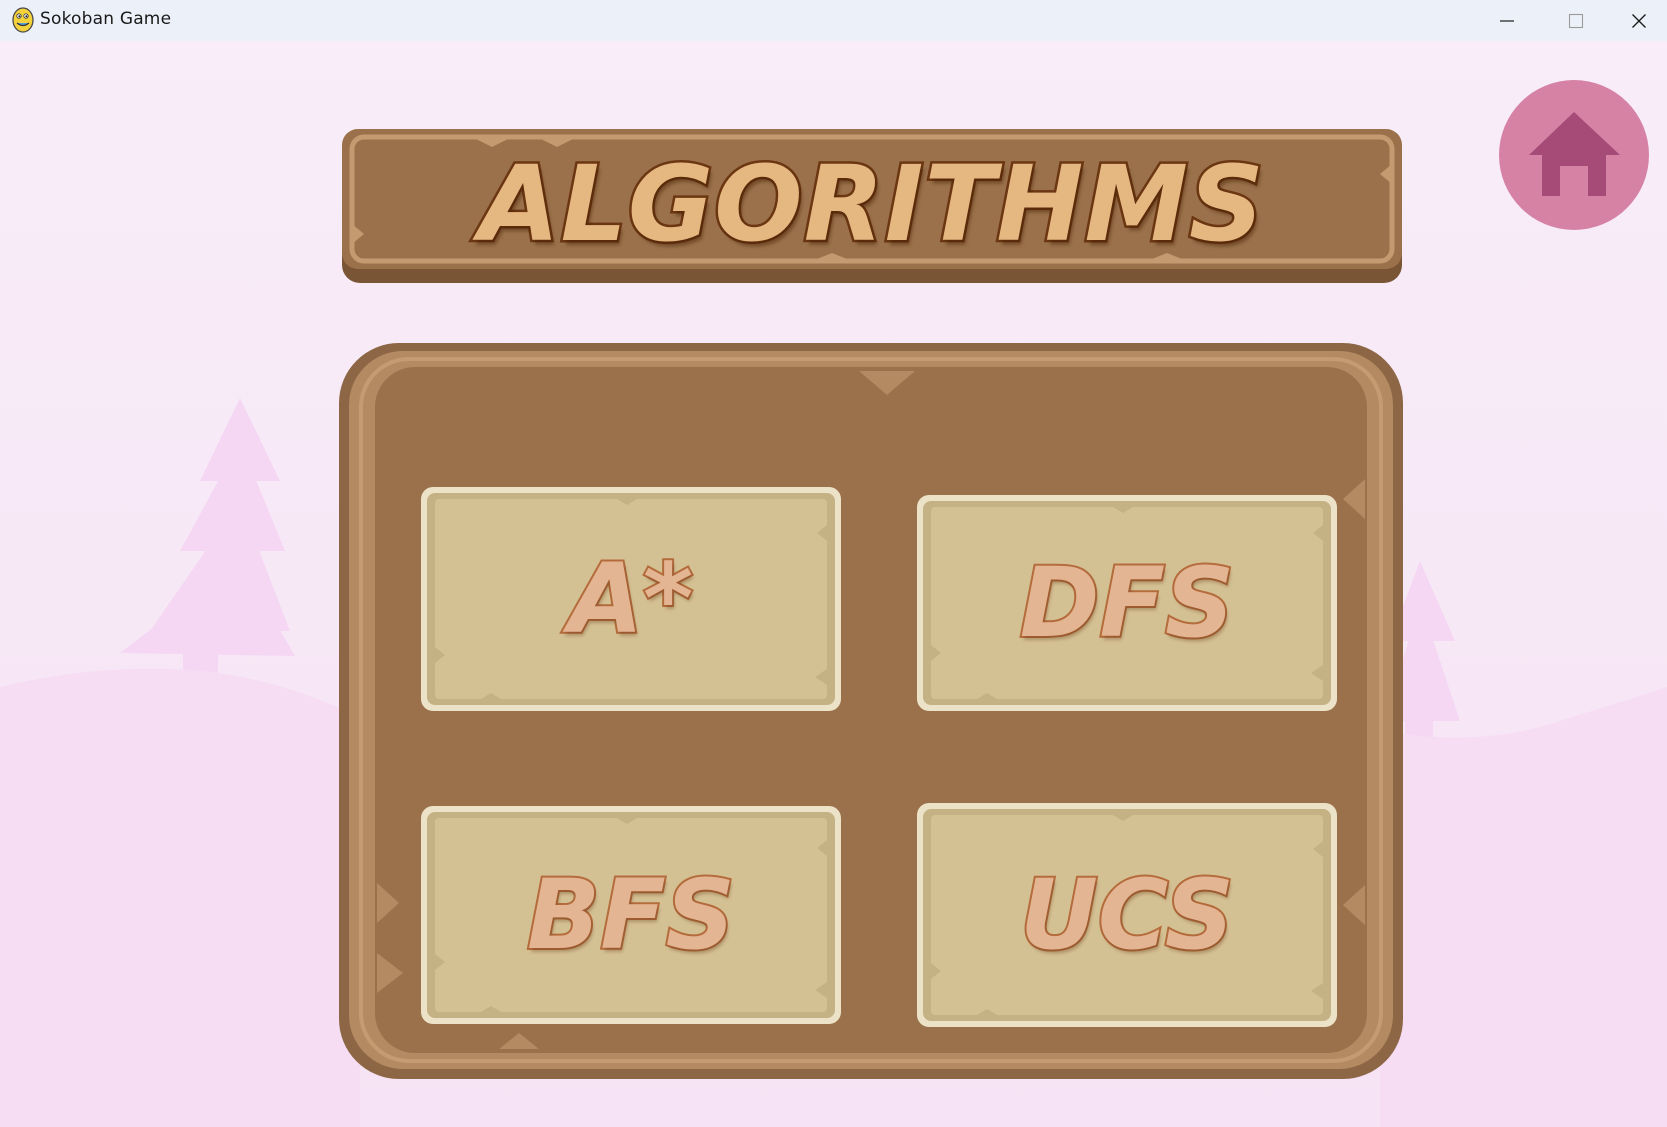 The height and width of the screenshot is (1127, 1667). I want to click on algorithm-button-ucs: UCS, so click(1127, 915).